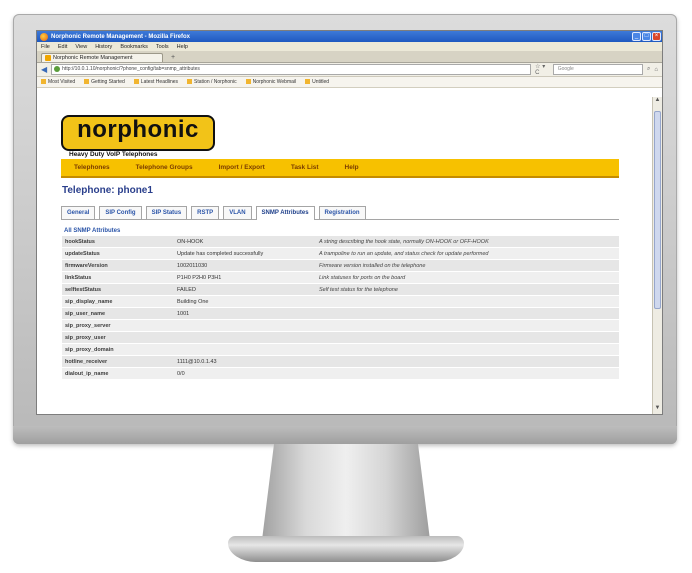 The height and width of the screenshot is (573, 692). I want to click on bookmark-item: Untitled, so click(317, 82).